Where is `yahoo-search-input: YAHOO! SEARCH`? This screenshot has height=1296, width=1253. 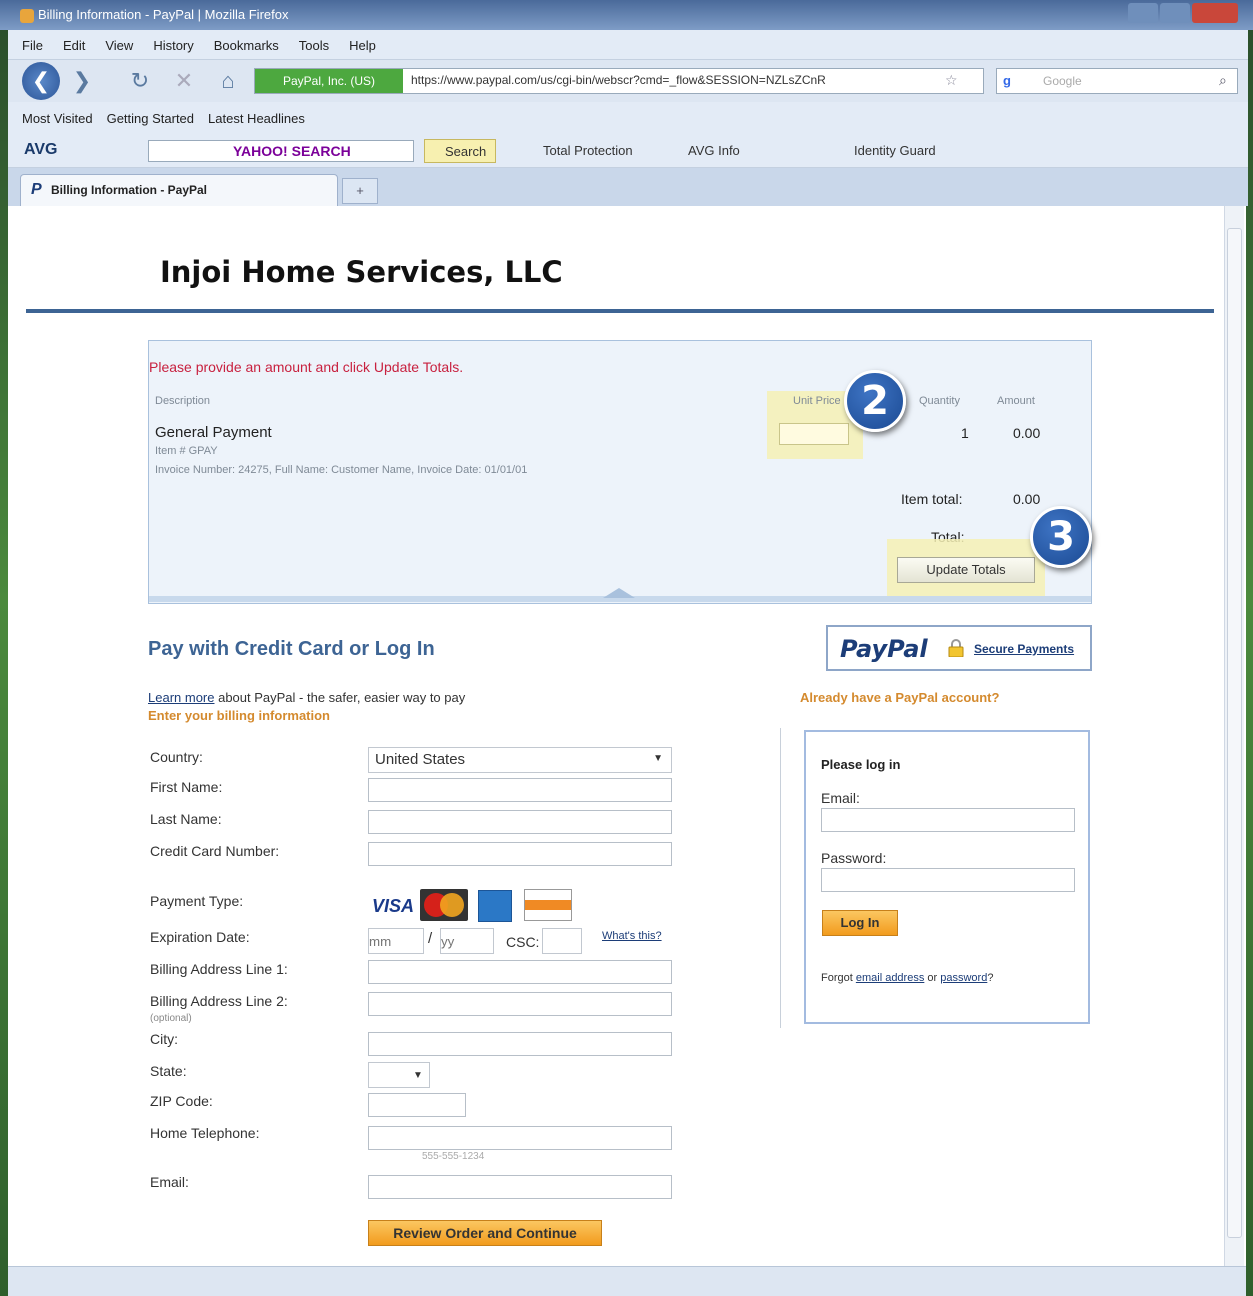
yahoo-search-input: YAHOO! SEARCH is located at coordinates (281, 151).